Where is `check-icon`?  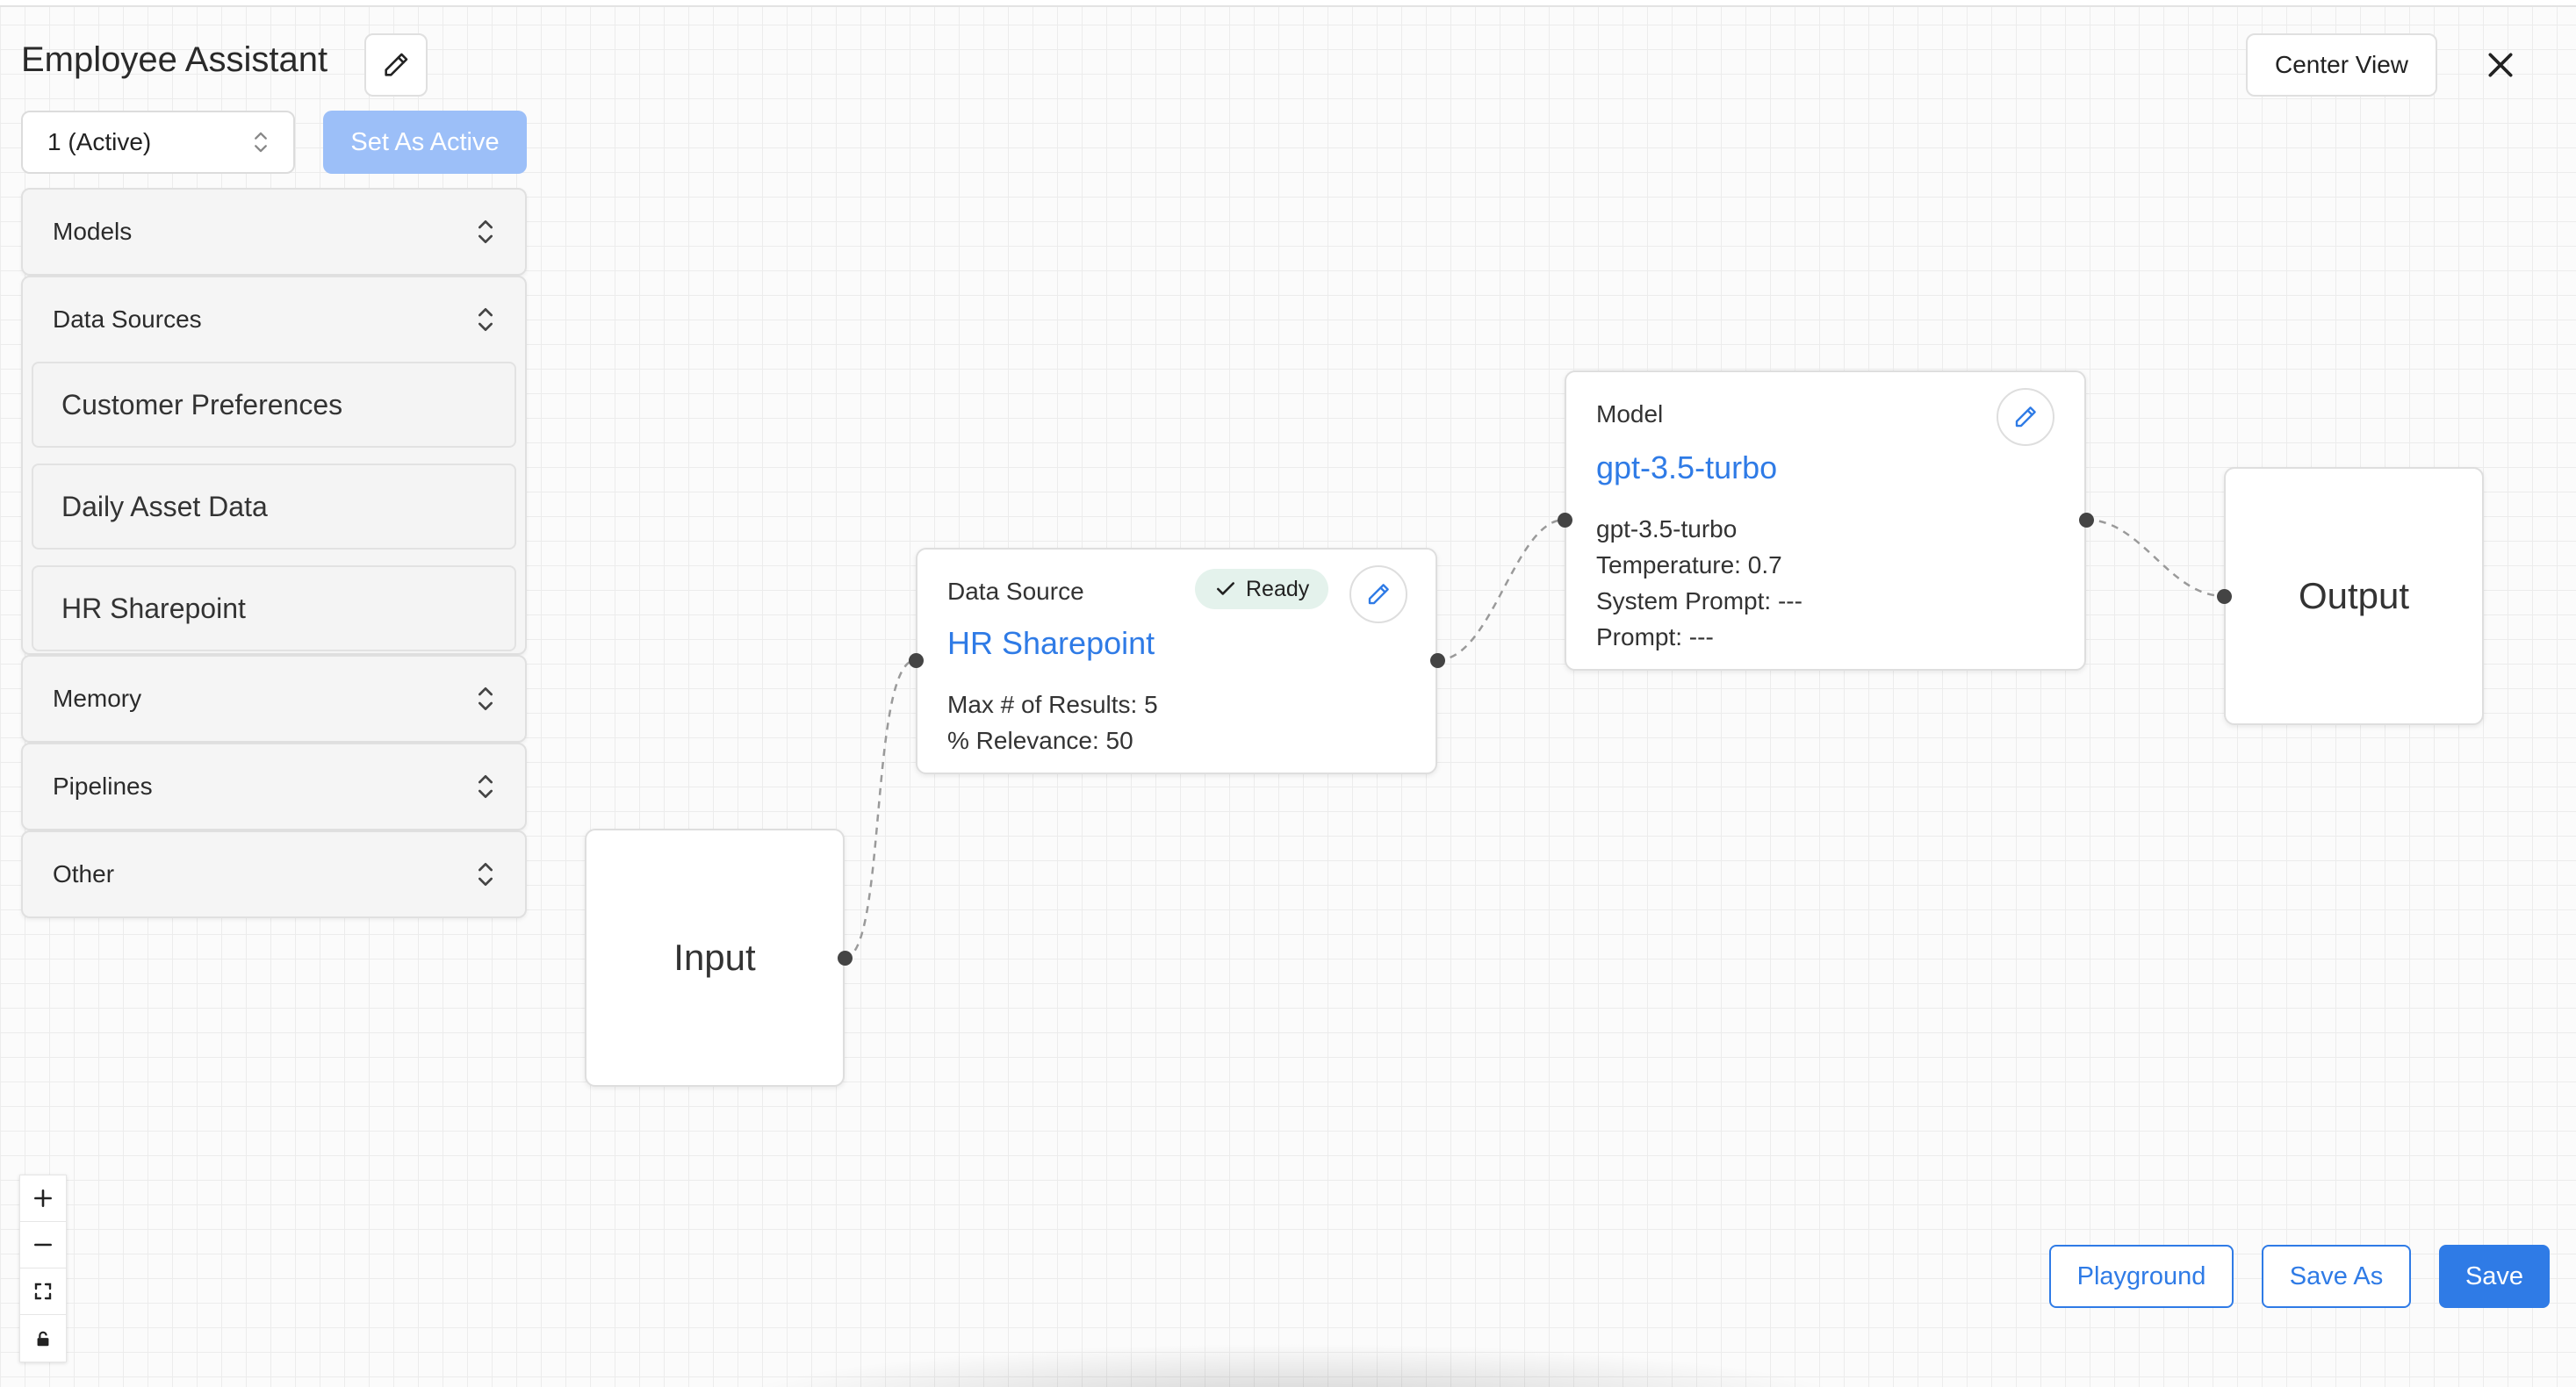
check-icon is located at coordinates (1225, 588).